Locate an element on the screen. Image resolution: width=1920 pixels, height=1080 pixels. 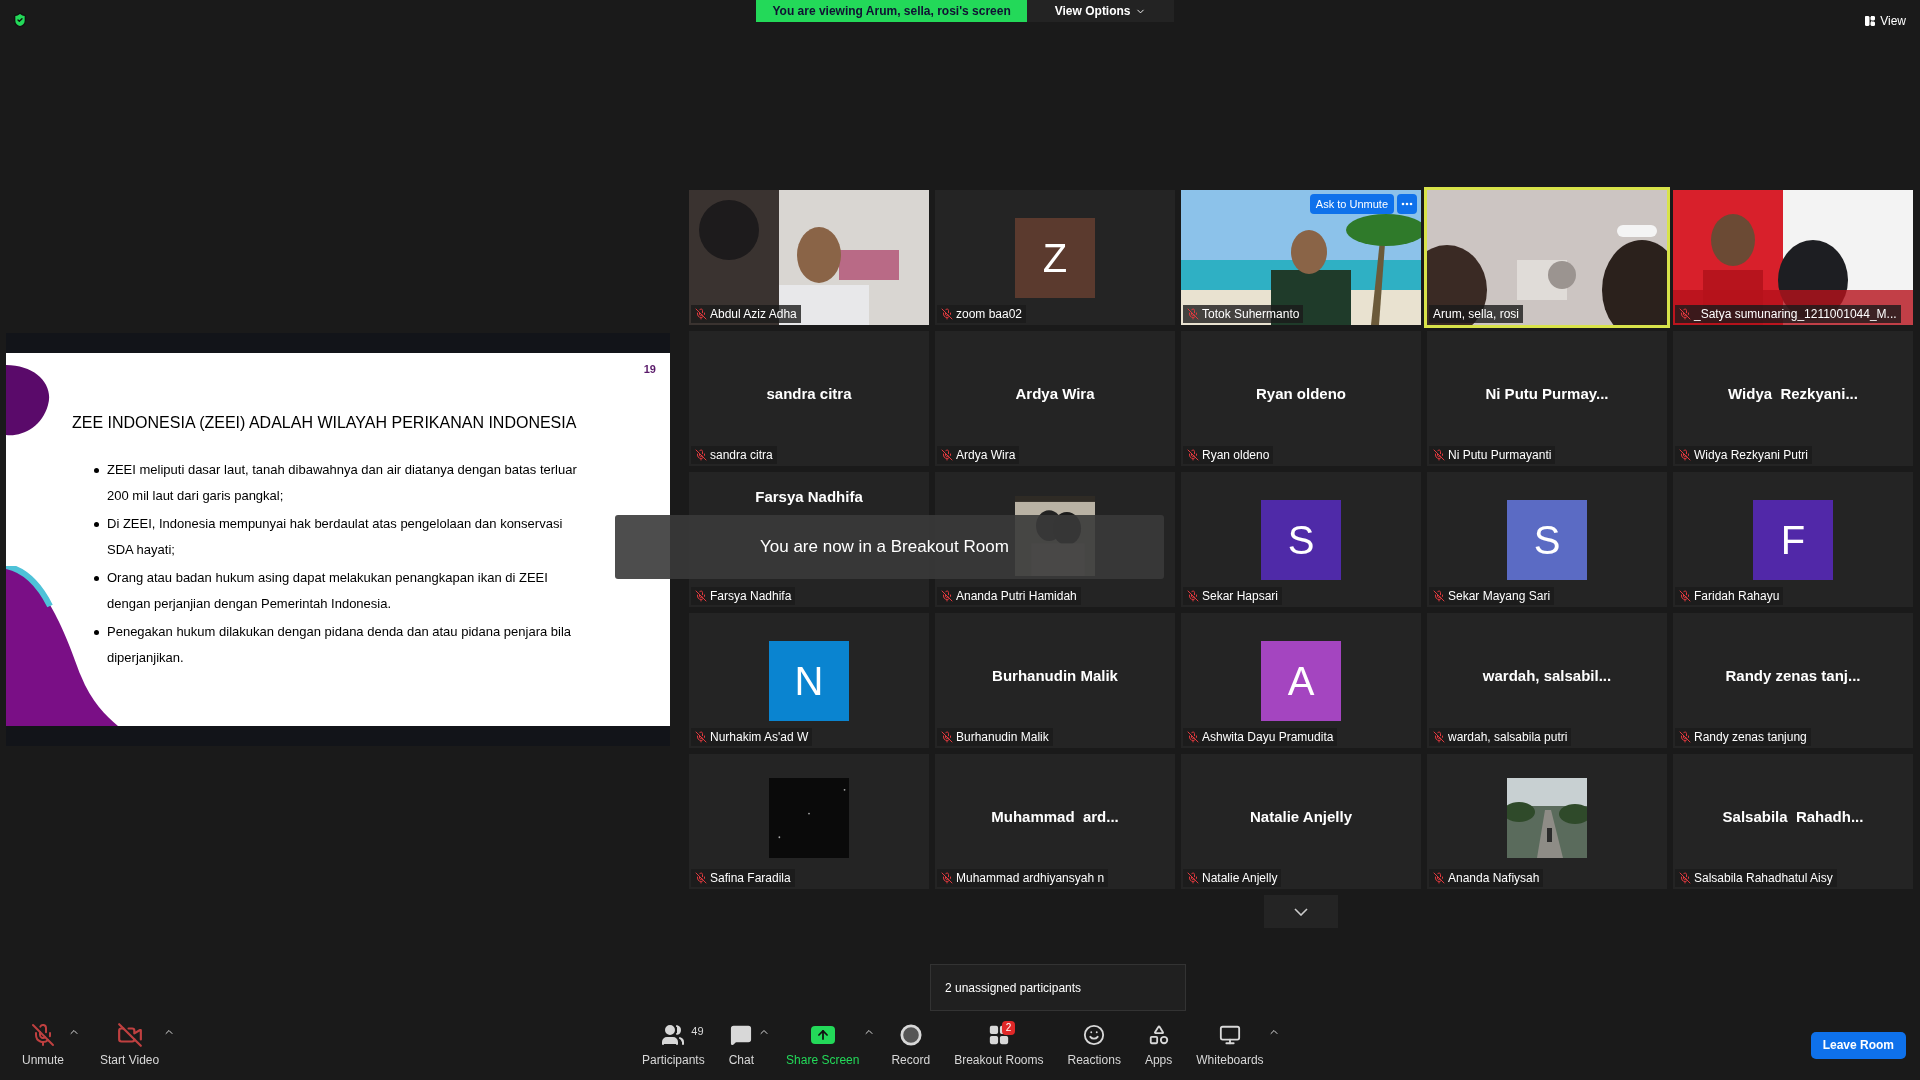
participant-label: Ardya Wira is located at coordinates (986, 455).